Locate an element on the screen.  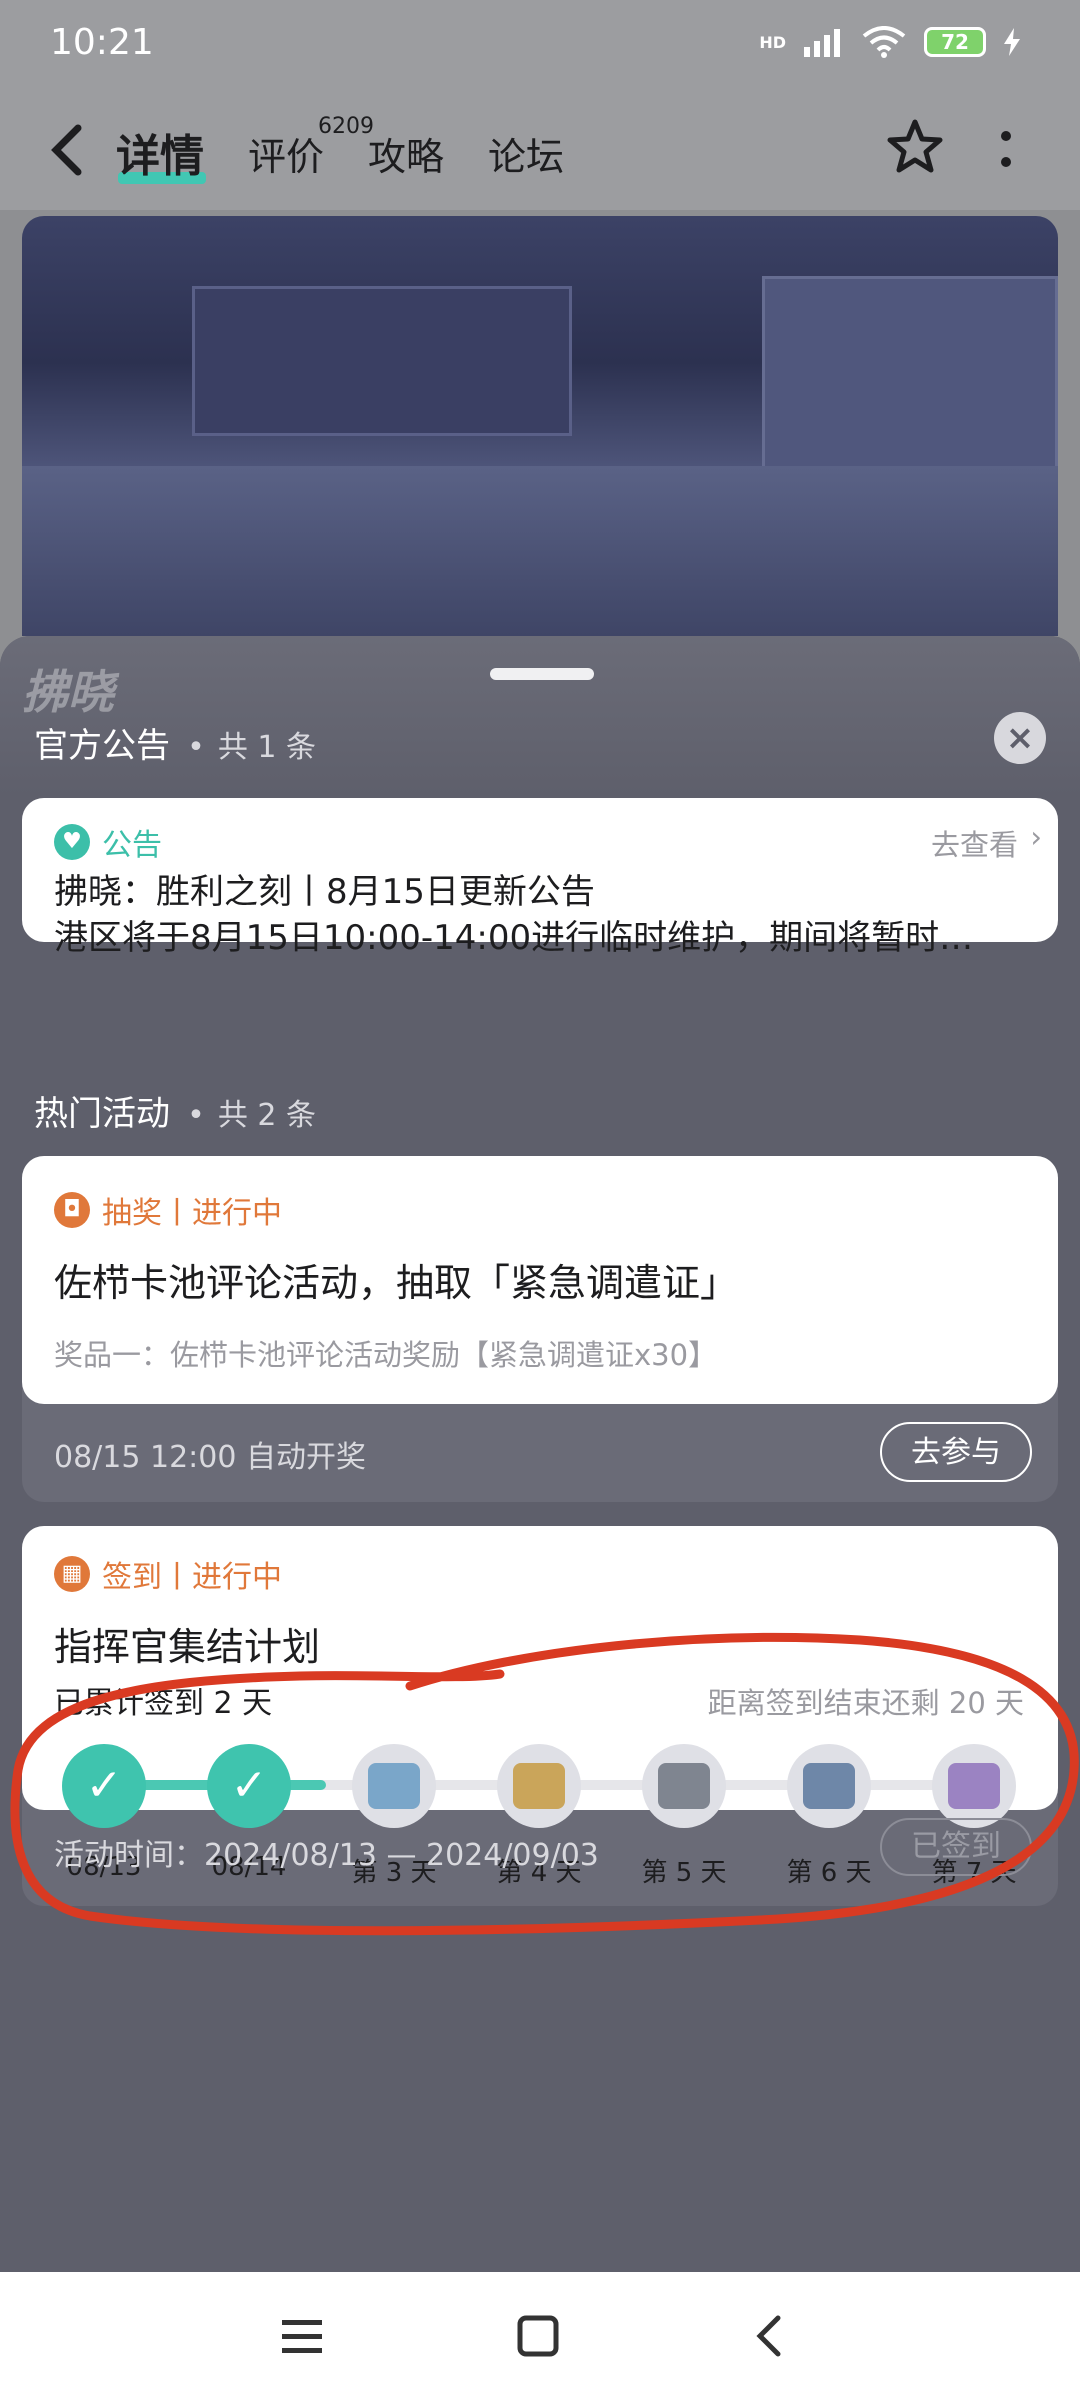
gift-icon: ◘ is located at coordinates (72, 1210).